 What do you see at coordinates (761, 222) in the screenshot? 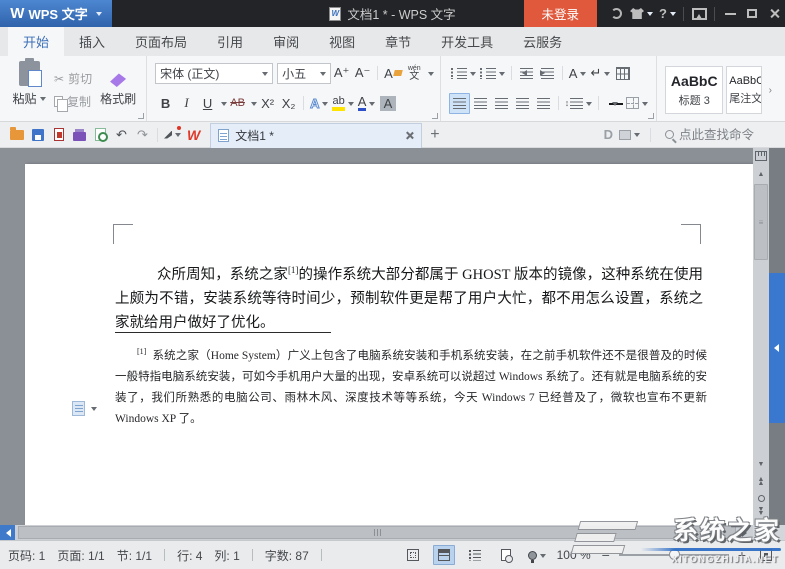
I see `vertical-scroll-thumb: ≡` at bounding box center [761, 222].